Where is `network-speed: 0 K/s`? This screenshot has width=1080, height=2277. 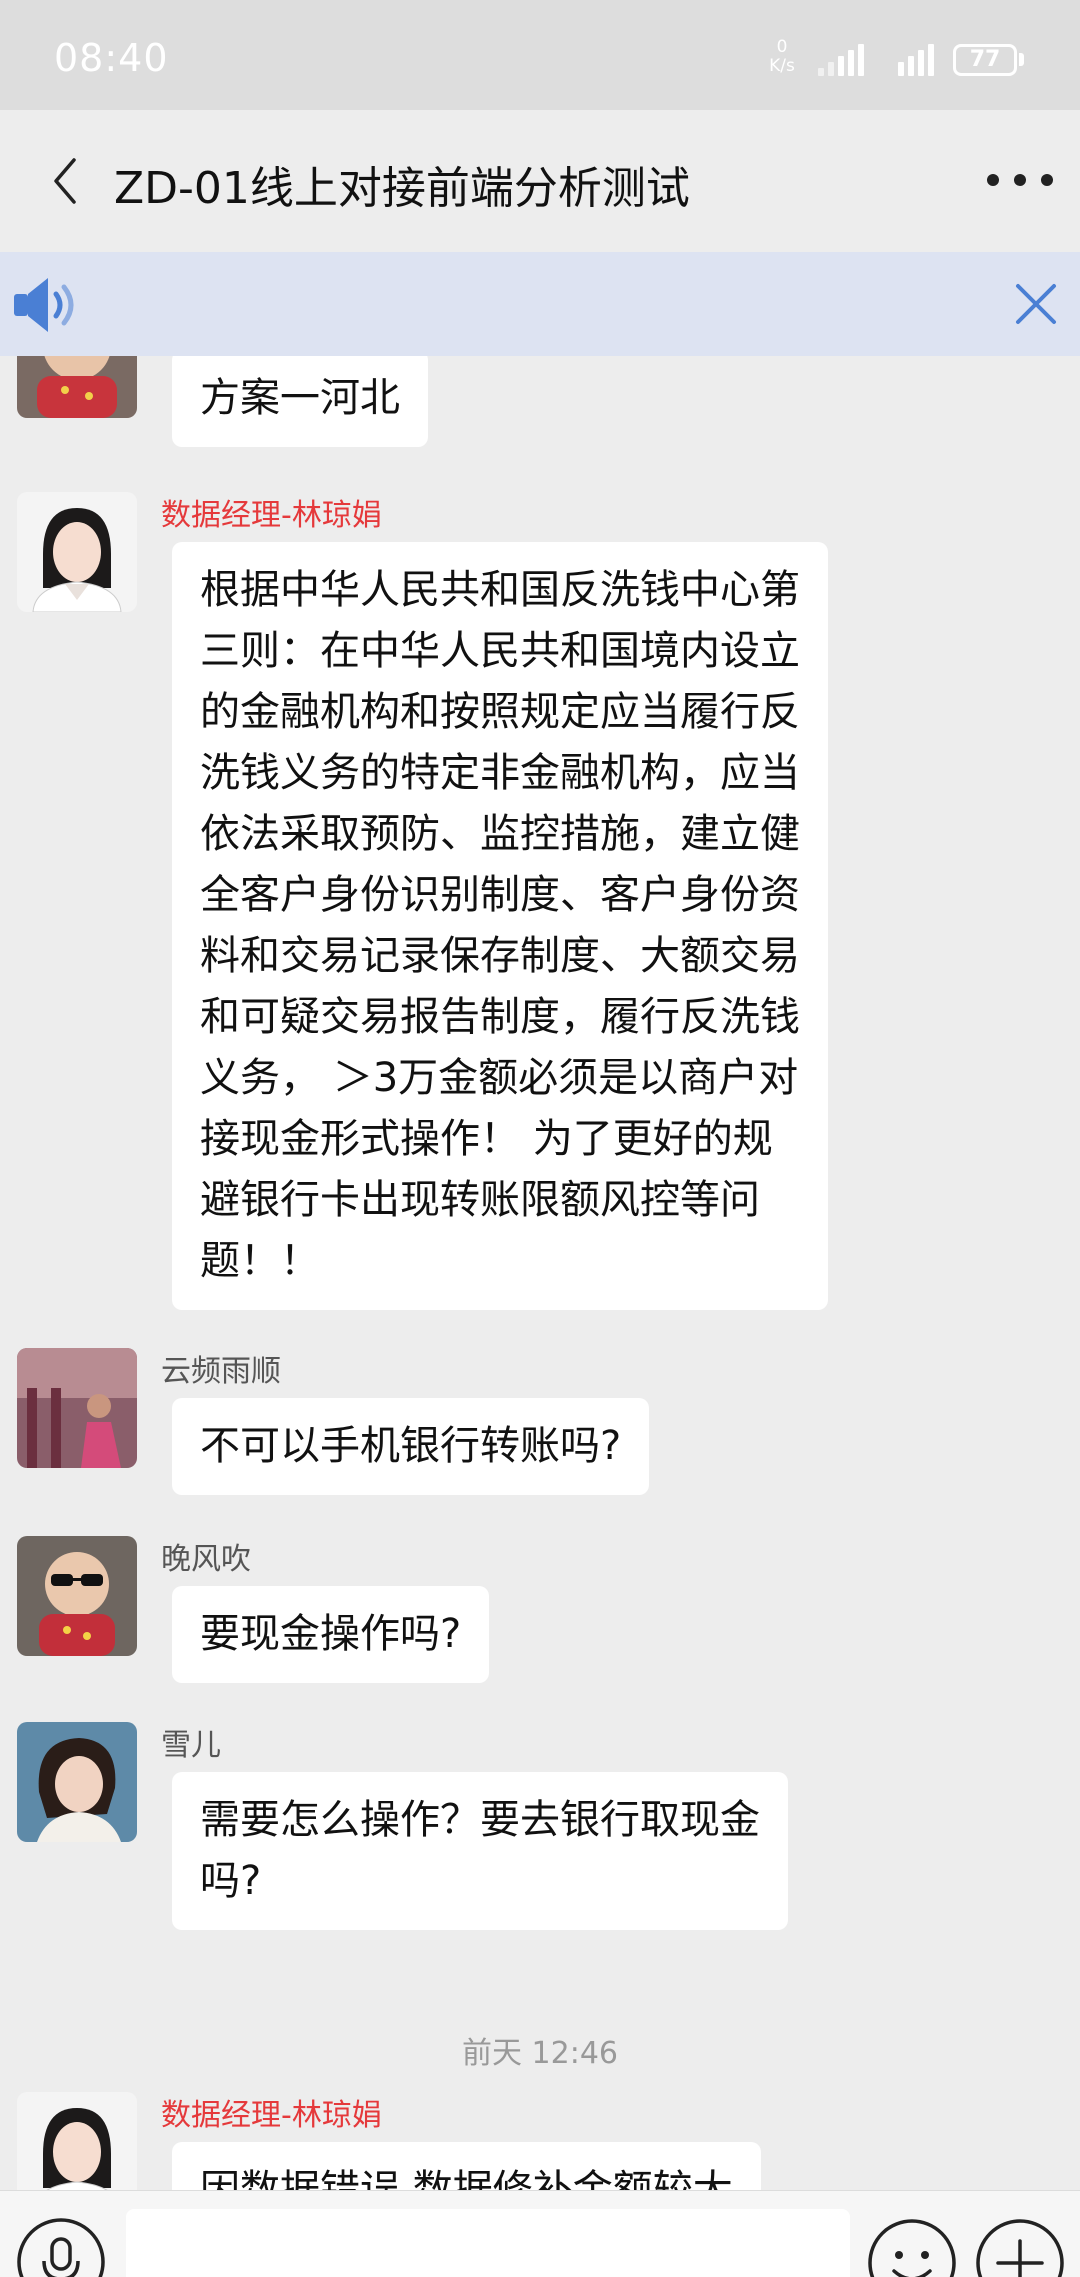
network-speed: 0 K/s is located at coordinates (782, 57).